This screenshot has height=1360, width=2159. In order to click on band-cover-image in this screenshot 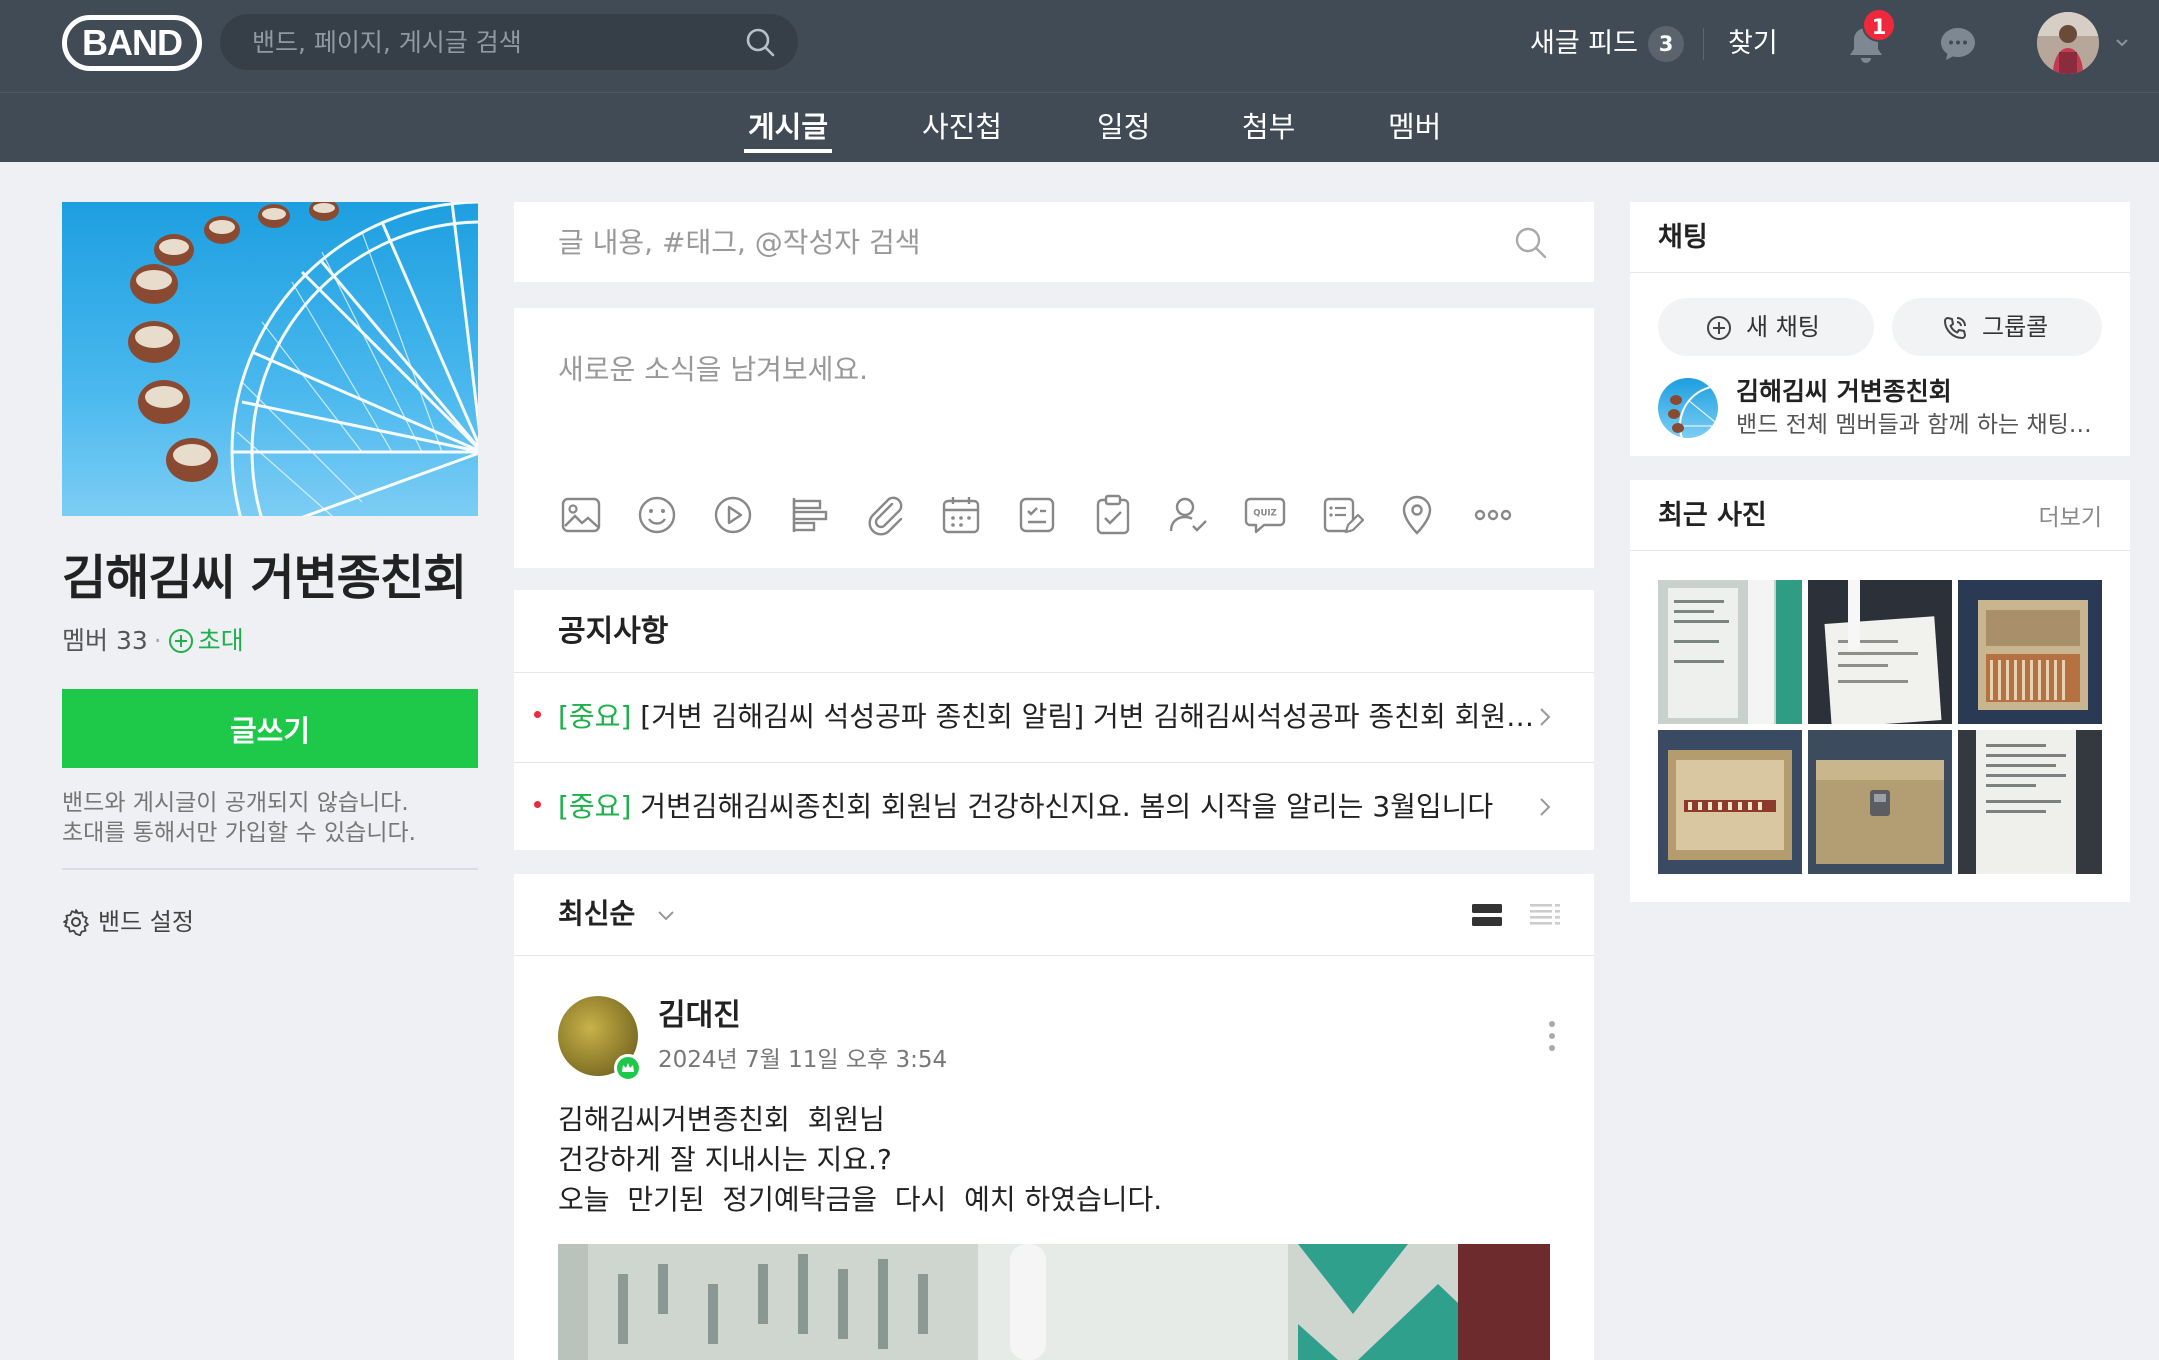, I will do `click(270, 359)`.